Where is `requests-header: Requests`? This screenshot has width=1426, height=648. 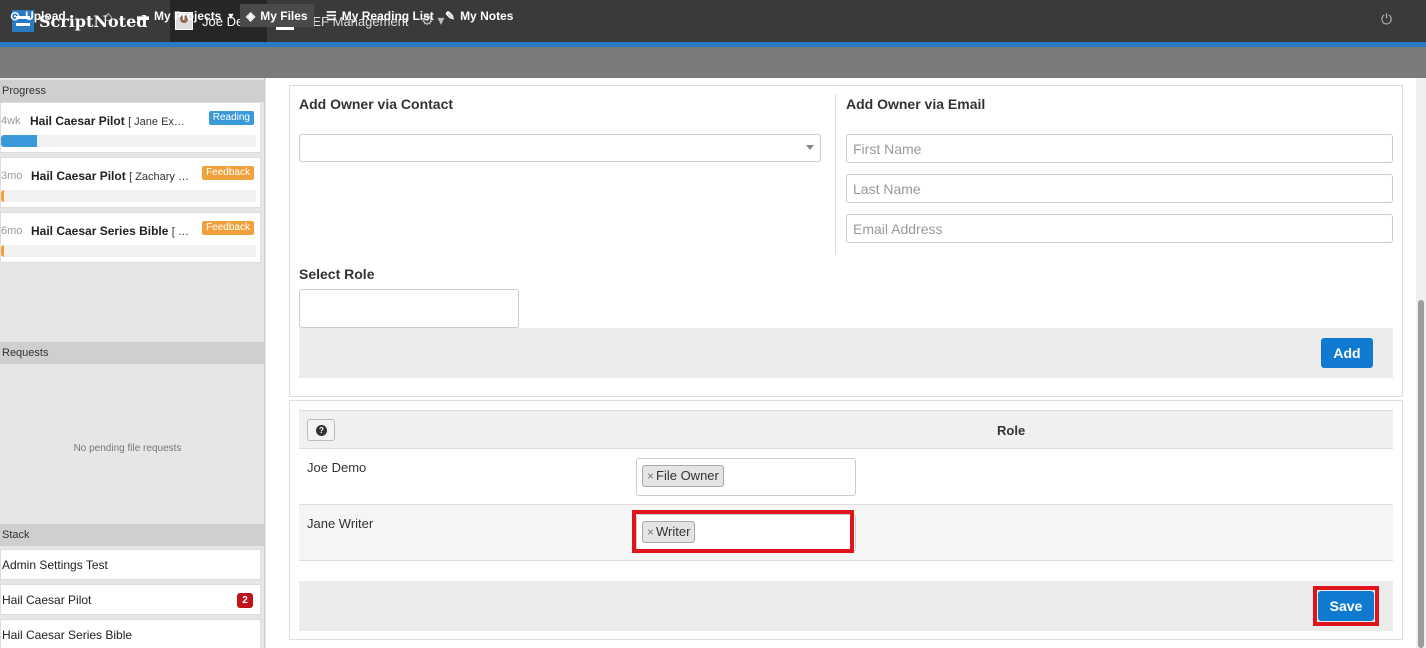 requests-header: Requests is located at coordinates (132, 353).